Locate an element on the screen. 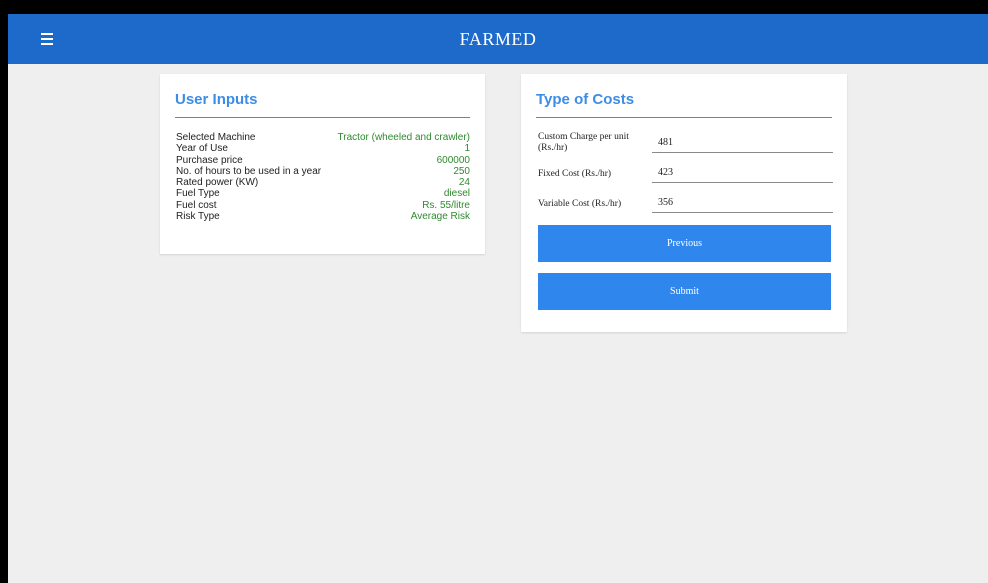 The width and height of the screenshot is (988, 583). input-row-fuel-cost: Fuel cost Rs. 55/litre is located at coordinates (323, 205).